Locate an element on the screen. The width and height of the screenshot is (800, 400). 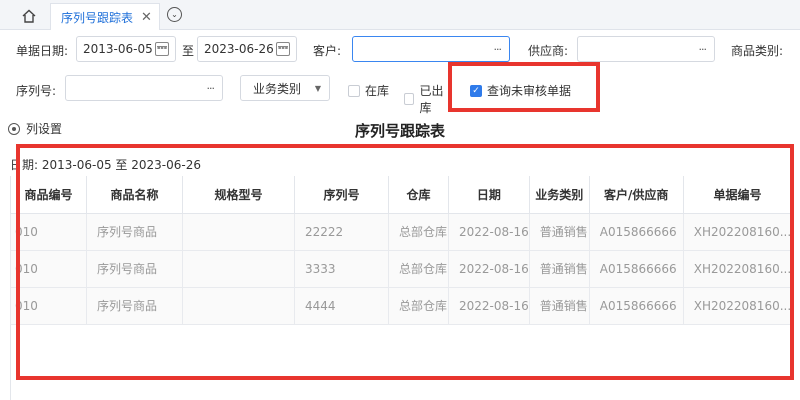
supplier-label: 供应商: is located at coordinates (548, 51).